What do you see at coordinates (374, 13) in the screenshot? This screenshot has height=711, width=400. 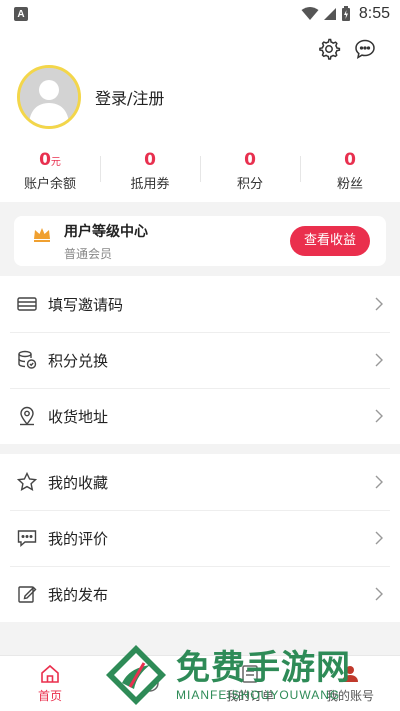 I see `clock: 8:55` at bounding box center [374, 13].